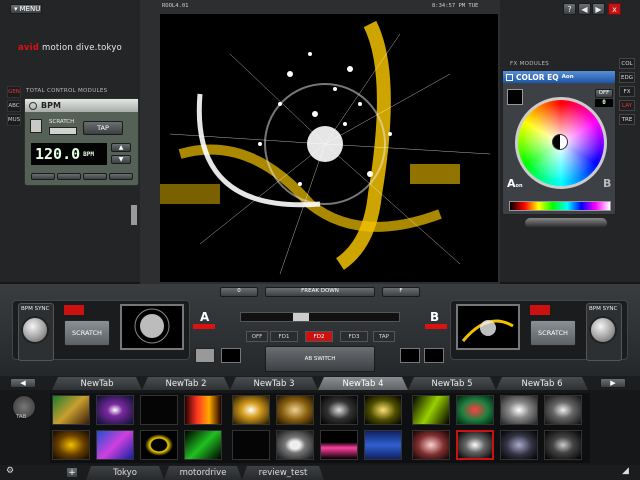  Describe the element at coordinates (36, 126) in the screenshot. I see `scratch-toggle` at that location.